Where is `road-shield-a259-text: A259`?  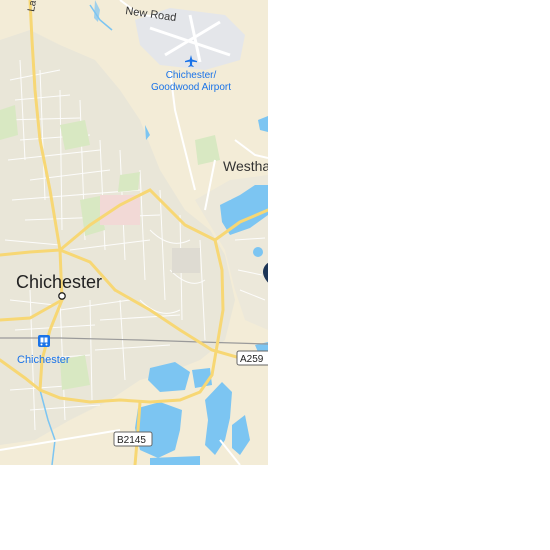 road-shield-a259-text: A259 is located at coordinates (252, 359).